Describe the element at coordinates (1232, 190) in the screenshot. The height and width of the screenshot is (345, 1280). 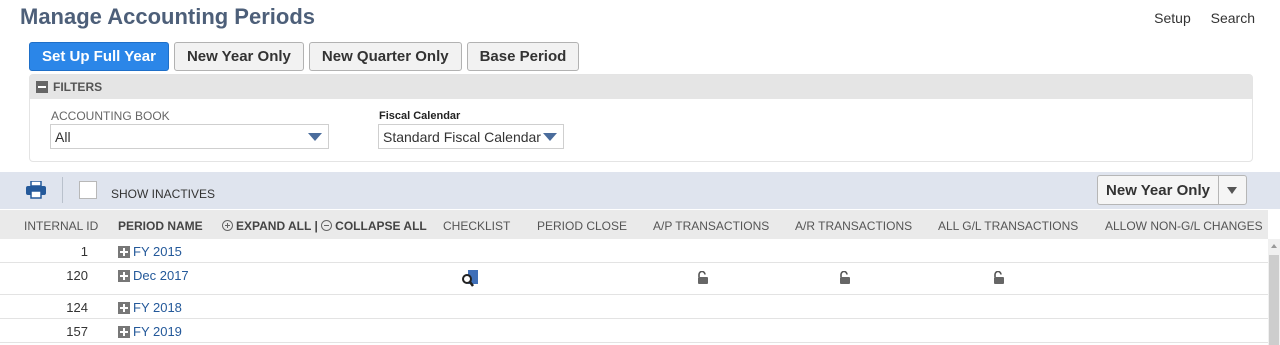
I see `chevron-down-icon` at that location.